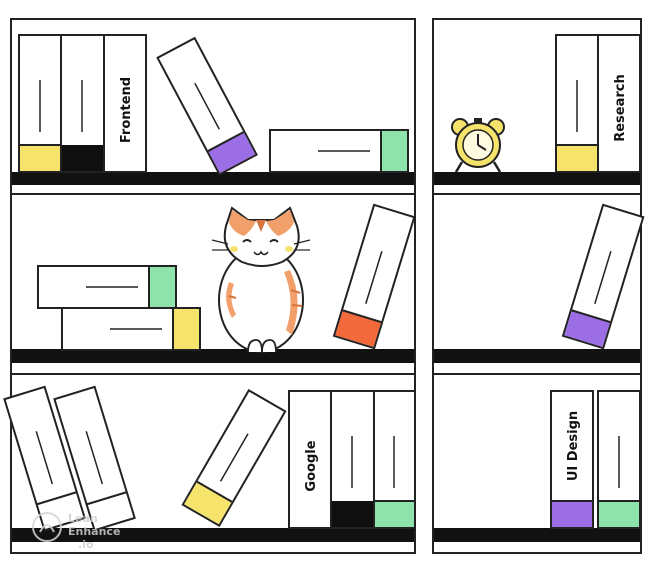 The width and height of the screenshot is (660, 576). I want to click on book-upright-black, so click(82, 103).